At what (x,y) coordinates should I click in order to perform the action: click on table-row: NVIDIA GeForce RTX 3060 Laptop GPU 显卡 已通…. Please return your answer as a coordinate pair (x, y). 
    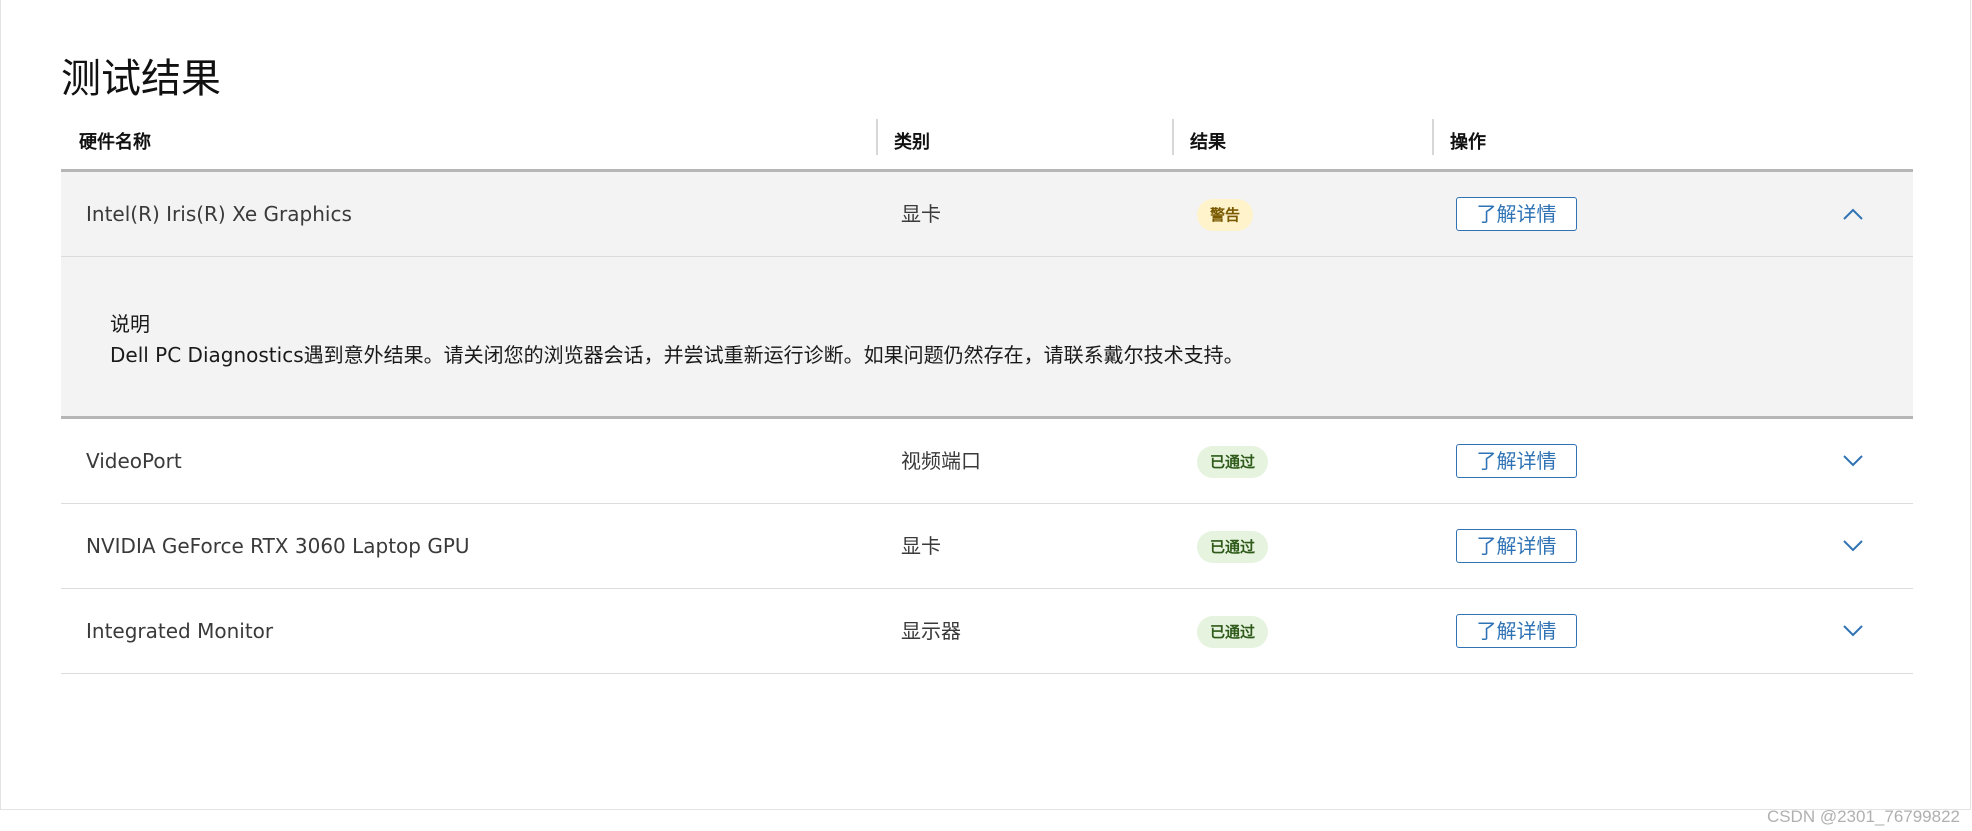
    Looking at the image, I should click on (987, 546).